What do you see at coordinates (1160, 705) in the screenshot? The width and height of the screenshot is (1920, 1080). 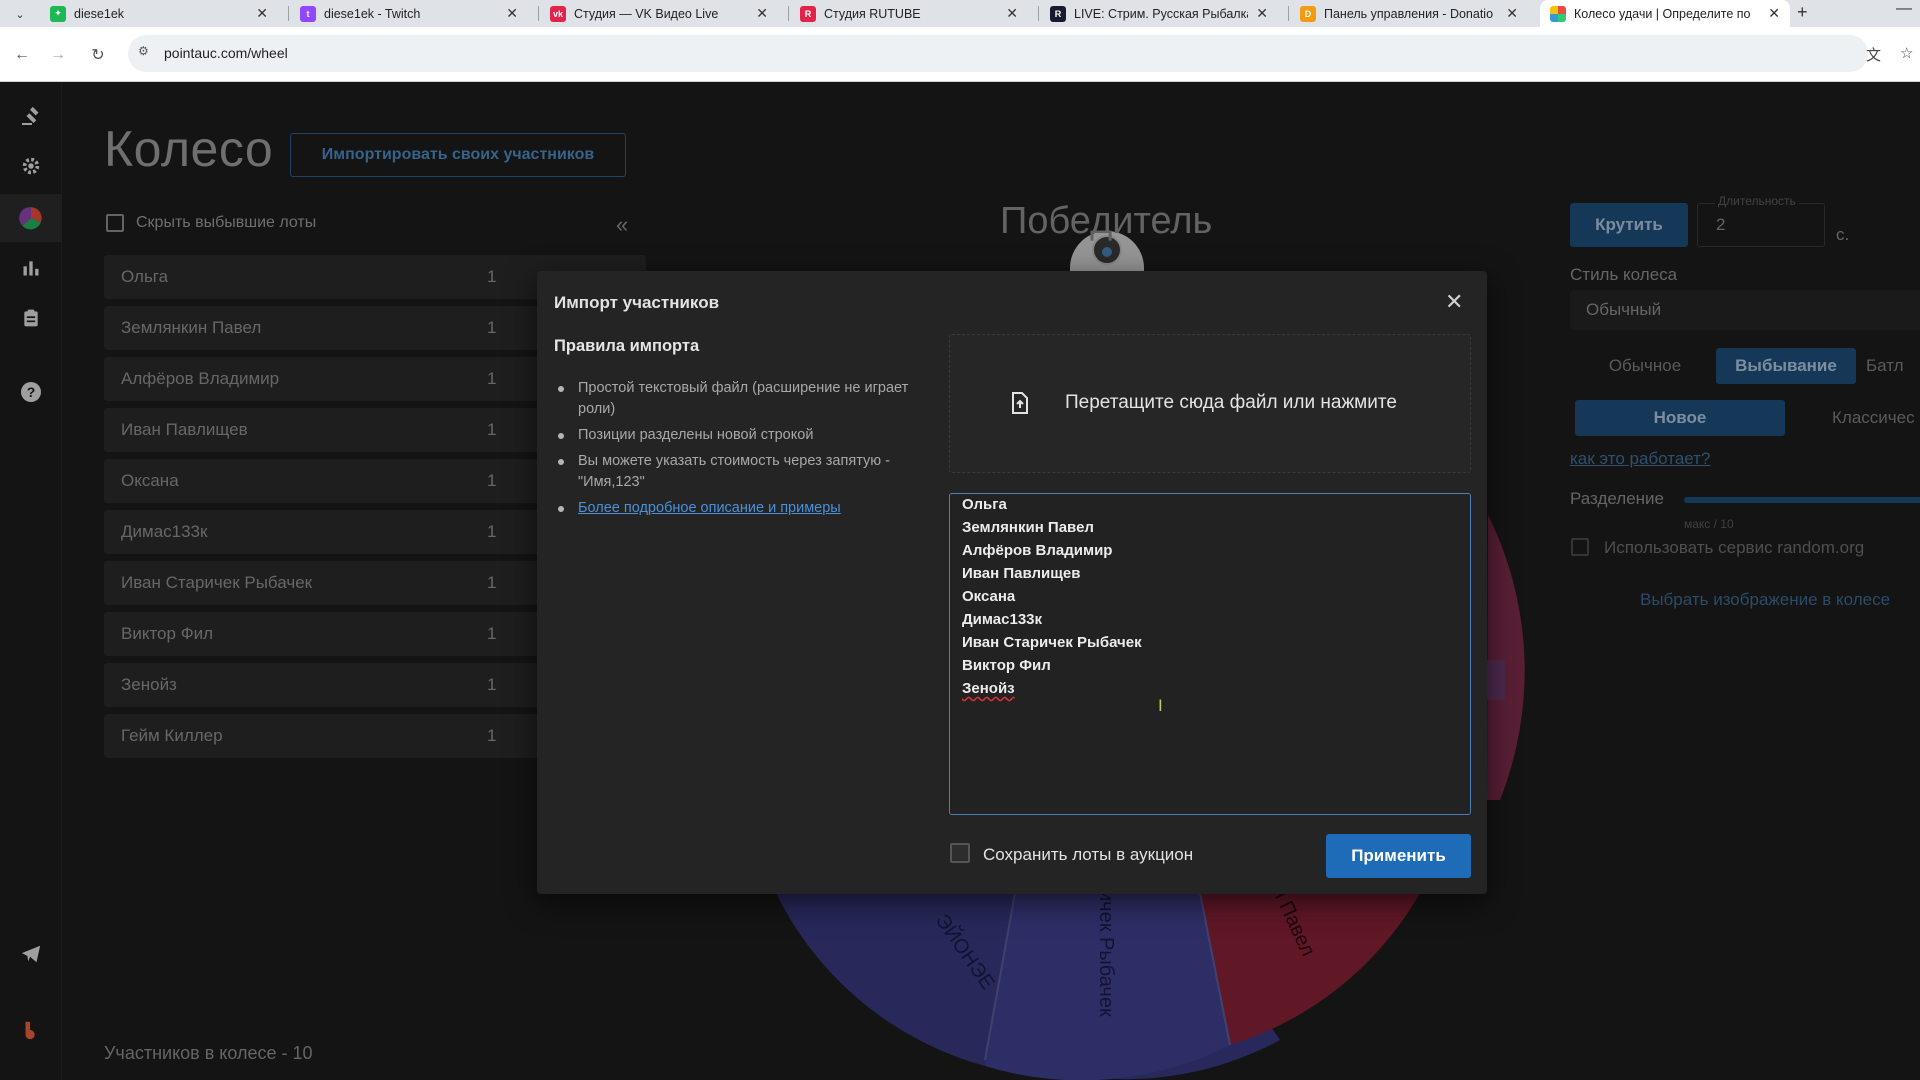 I see `text-cursor-icon: I` at bounding box center [1160, 705].